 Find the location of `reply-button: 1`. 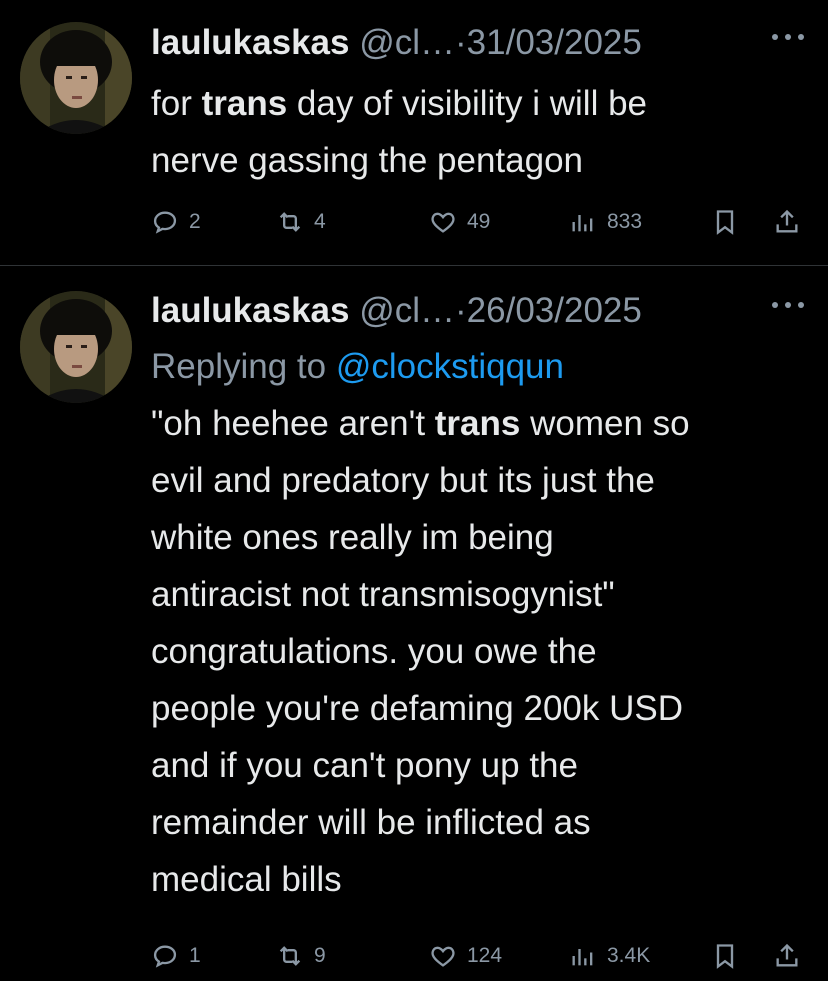

reply-button: 1 is located at coordinates (176, 956).